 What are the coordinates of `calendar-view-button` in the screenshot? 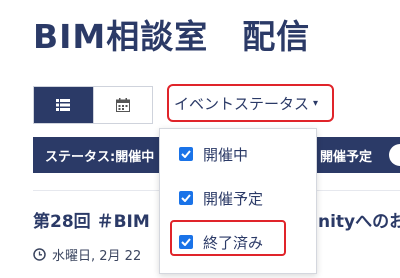 It's located at (122, 105).